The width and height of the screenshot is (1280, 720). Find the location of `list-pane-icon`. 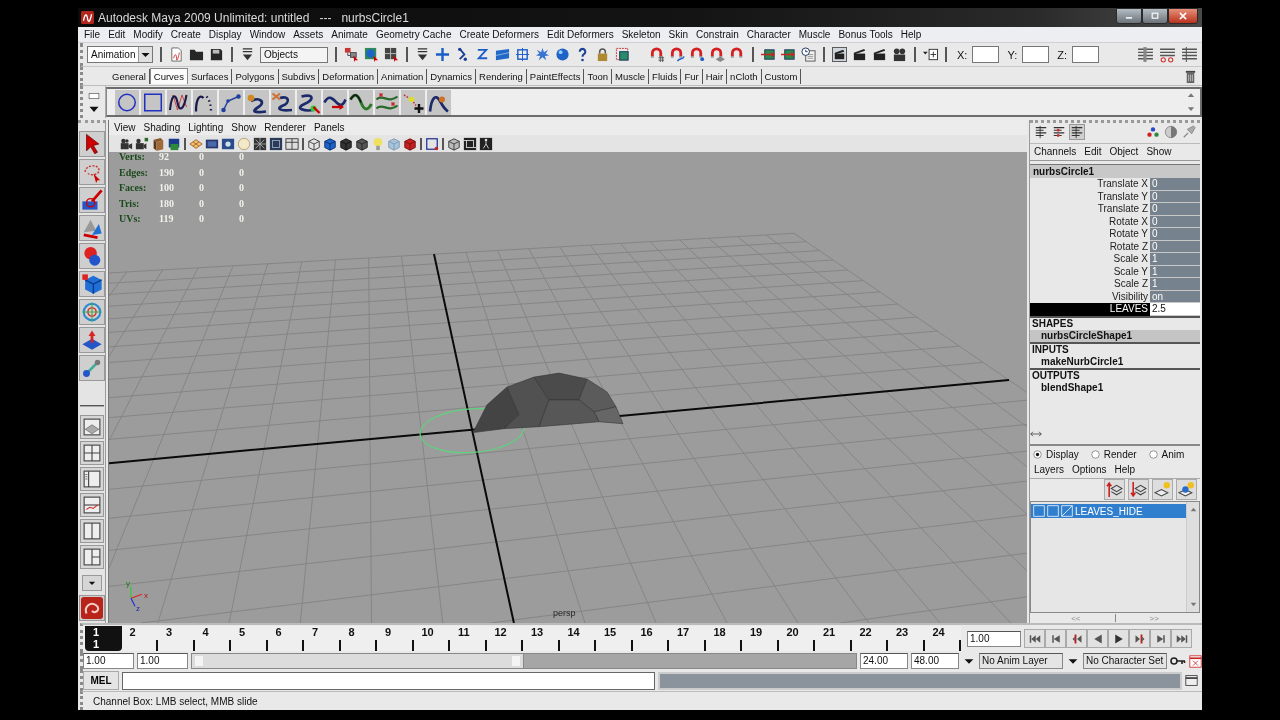

list-pane-icon is located at coordinates (91, 479).